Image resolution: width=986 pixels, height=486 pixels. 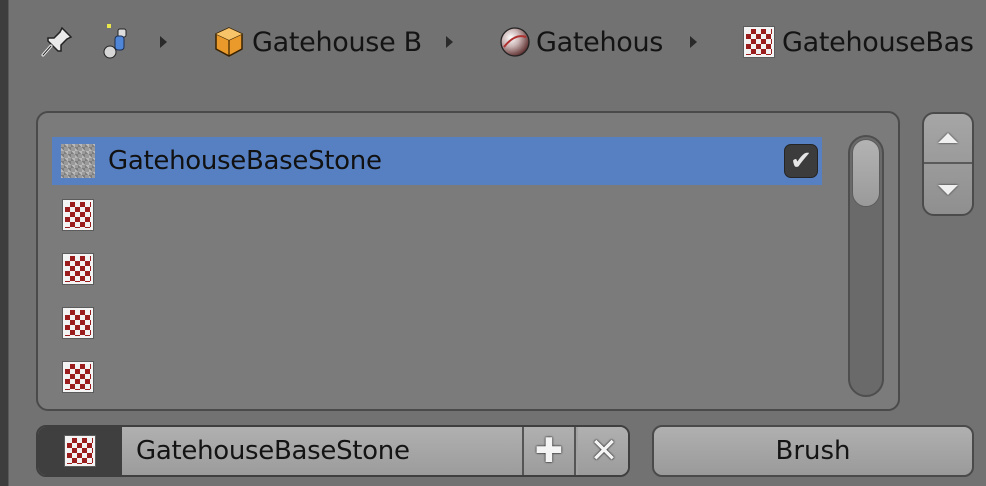 What do you see at coordinates (119, 42) in the screenshot?
I see `scene-data-icon` at bounding box center [119, 42].